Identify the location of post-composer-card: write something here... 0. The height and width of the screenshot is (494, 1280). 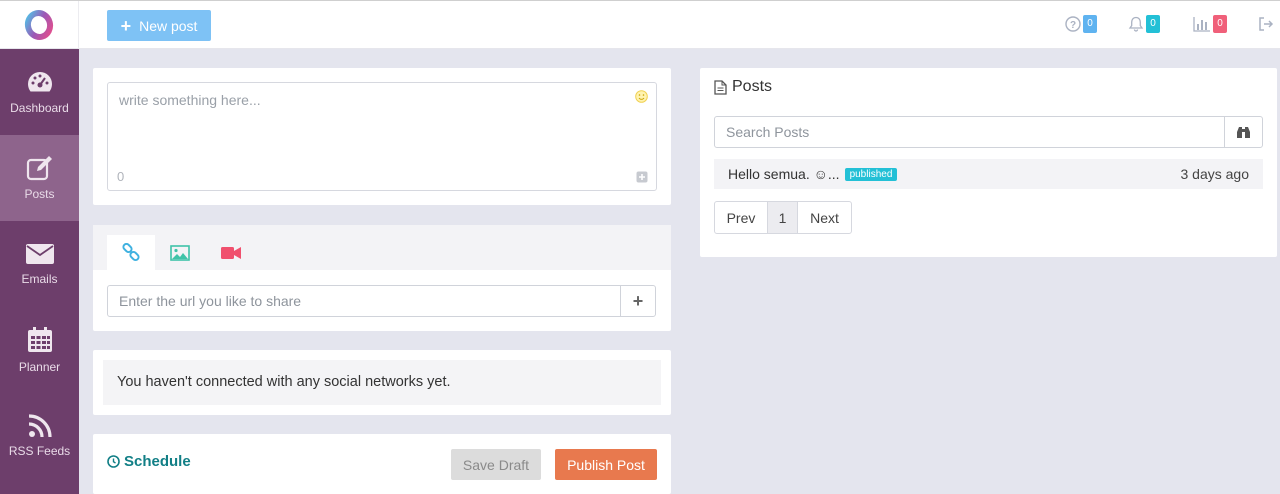
(382, 136).